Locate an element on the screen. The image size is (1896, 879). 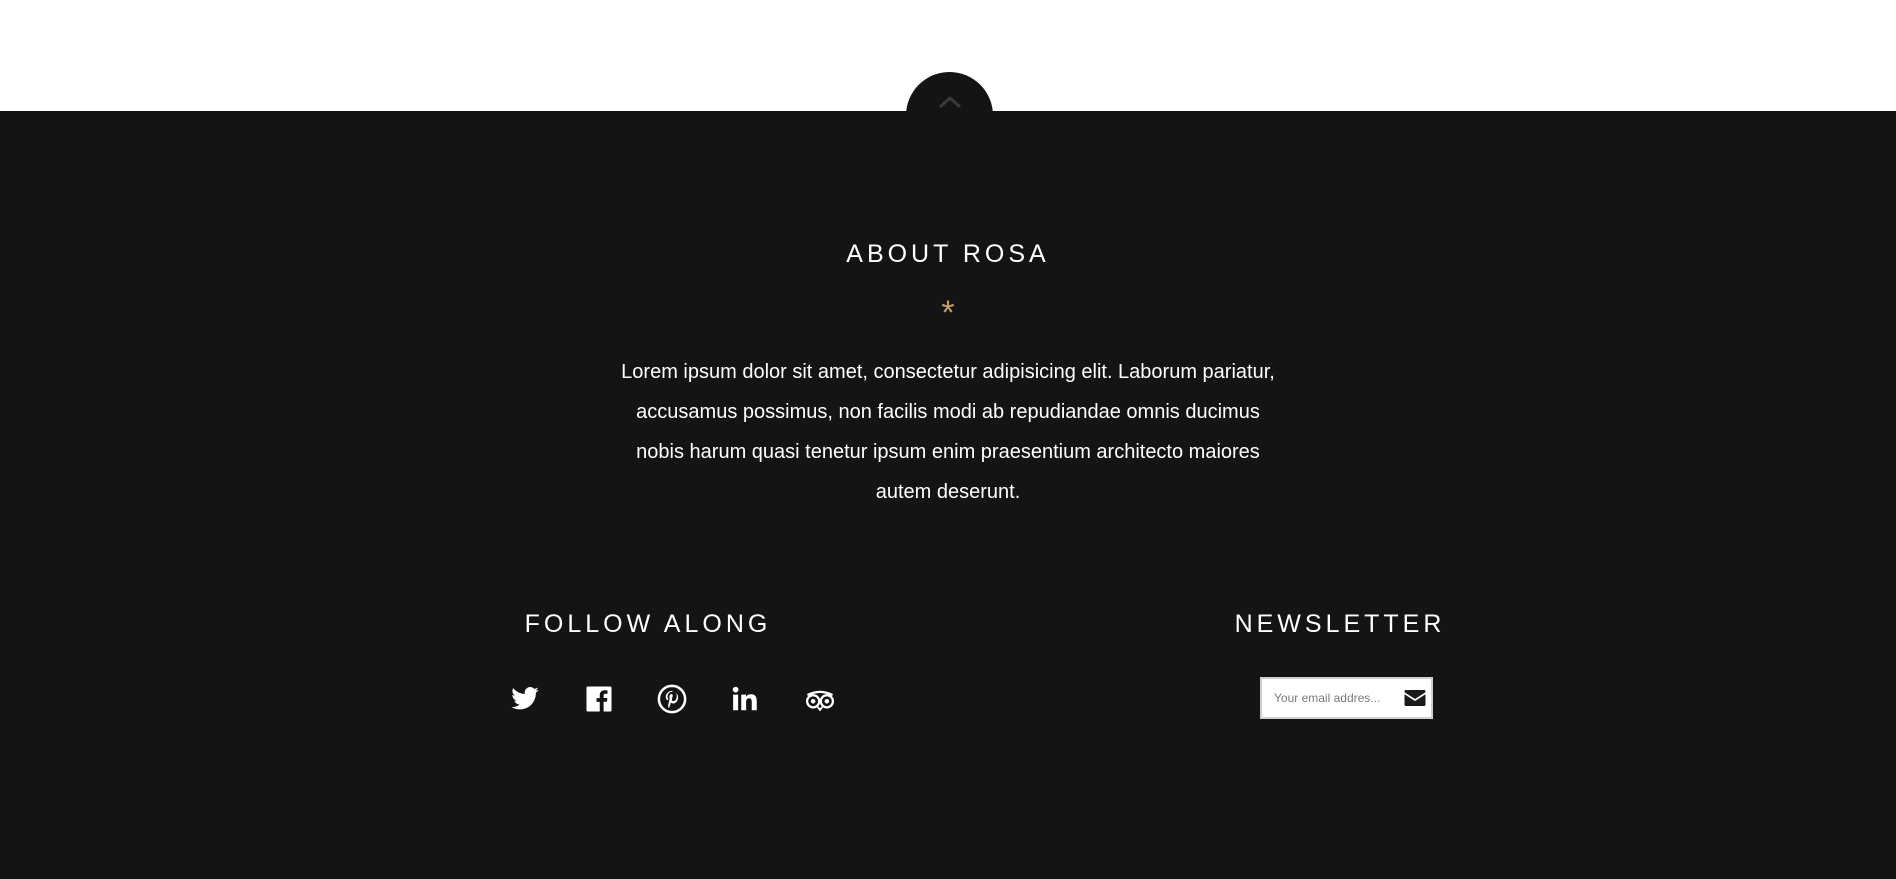
twitter-icon is located at coordinates (525, 698).